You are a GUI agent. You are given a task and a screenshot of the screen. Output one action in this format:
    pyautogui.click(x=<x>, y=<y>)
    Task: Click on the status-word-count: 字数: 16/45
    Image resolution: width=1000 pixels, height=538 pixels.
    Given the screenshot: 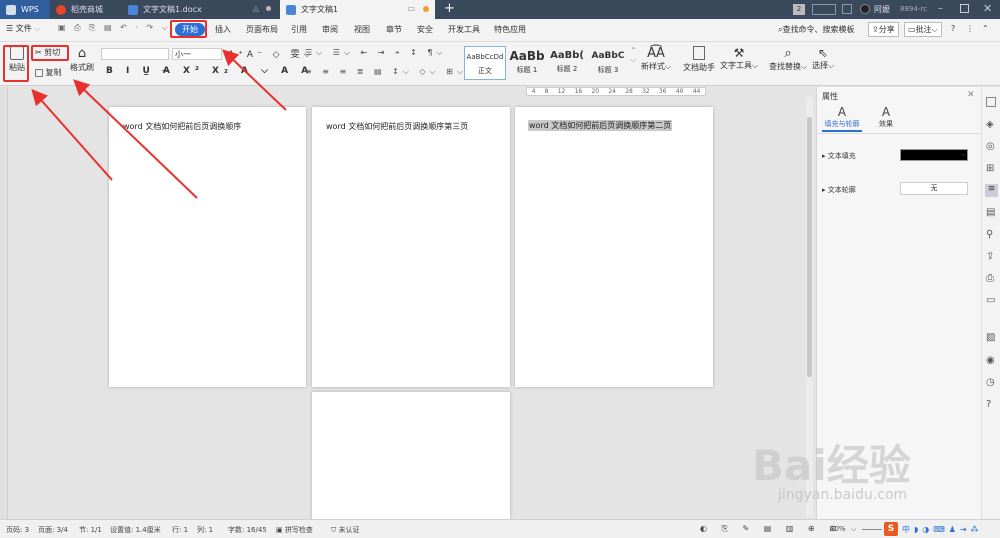 What is the action you would take?
    pyautogui.click(x=247, y=530)
    